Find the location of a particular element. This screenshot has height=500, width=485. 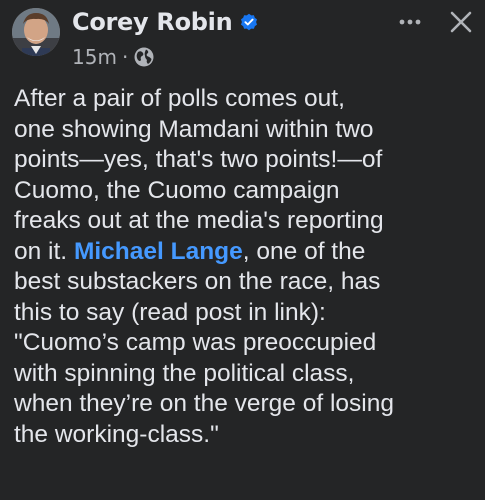

author-name: Corey Robin is located at coordinates (152, 22).